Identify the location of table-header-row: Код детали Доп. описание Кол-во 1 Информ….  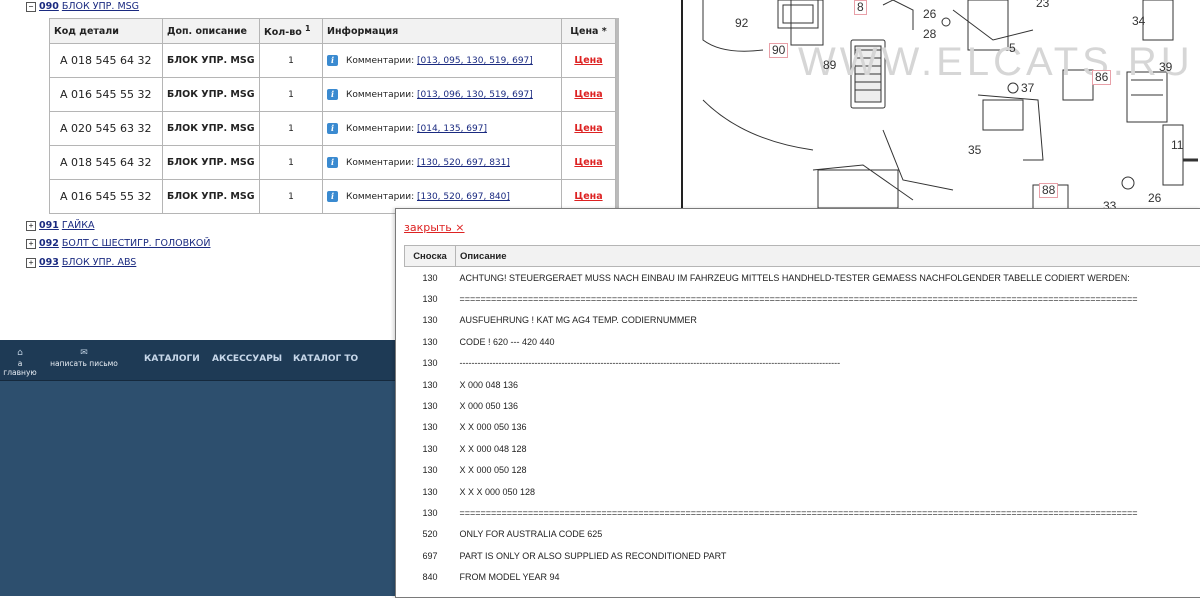
(333, 31).